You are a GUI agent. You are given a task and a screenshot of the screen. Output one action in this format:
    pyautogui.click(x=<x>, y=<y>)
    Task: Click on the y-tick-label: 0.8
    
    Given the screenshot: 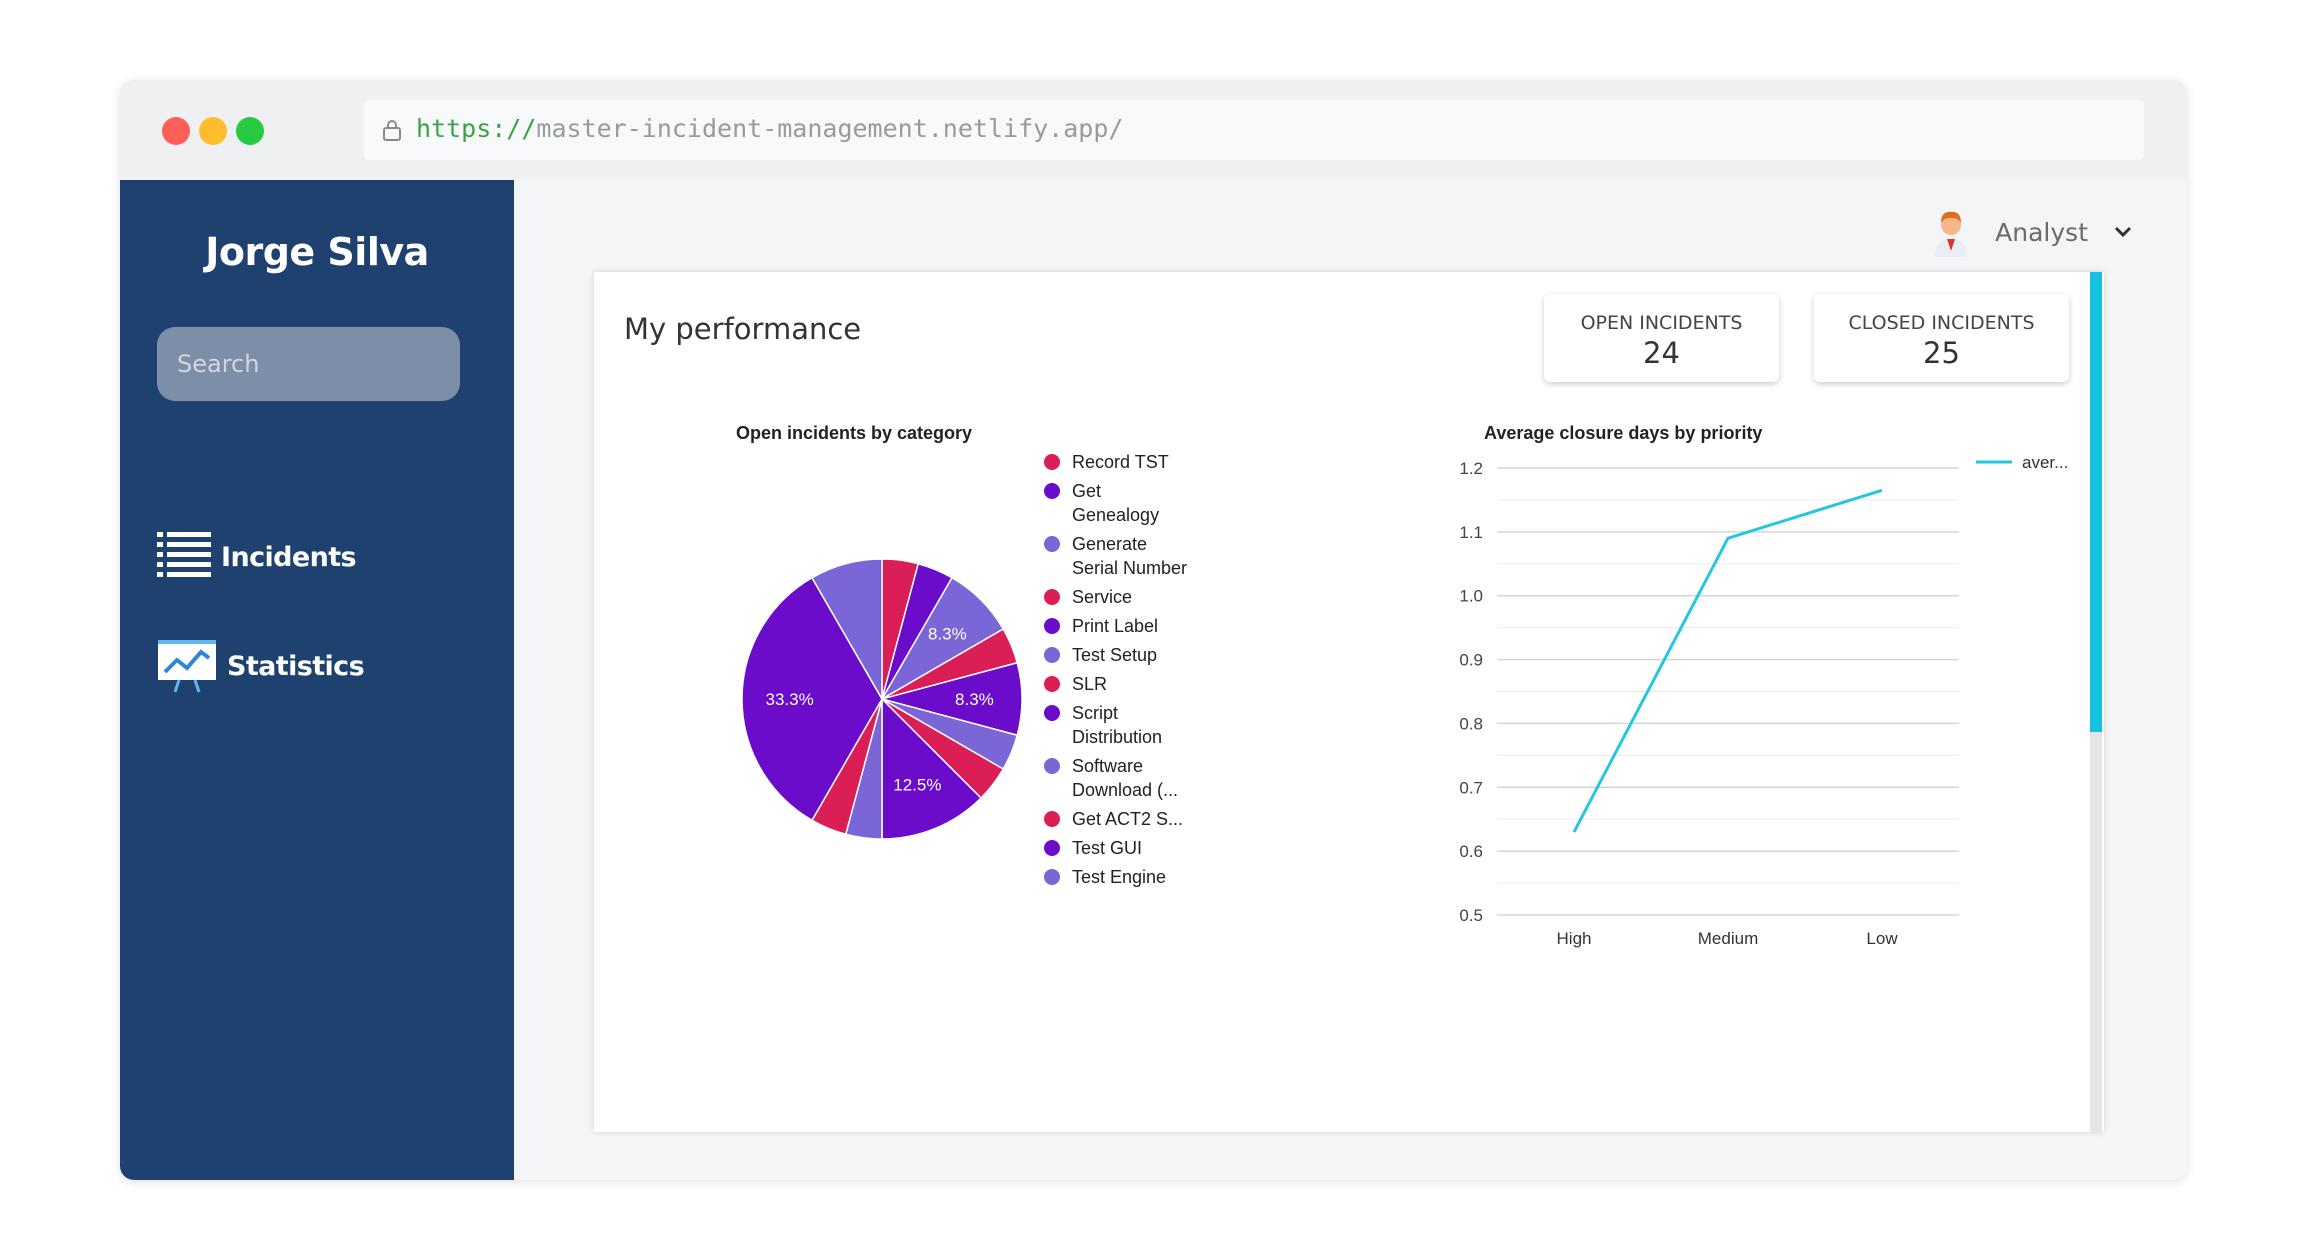 What is the action you would take?
    pyautogui.click(x=1471, y=723)
    